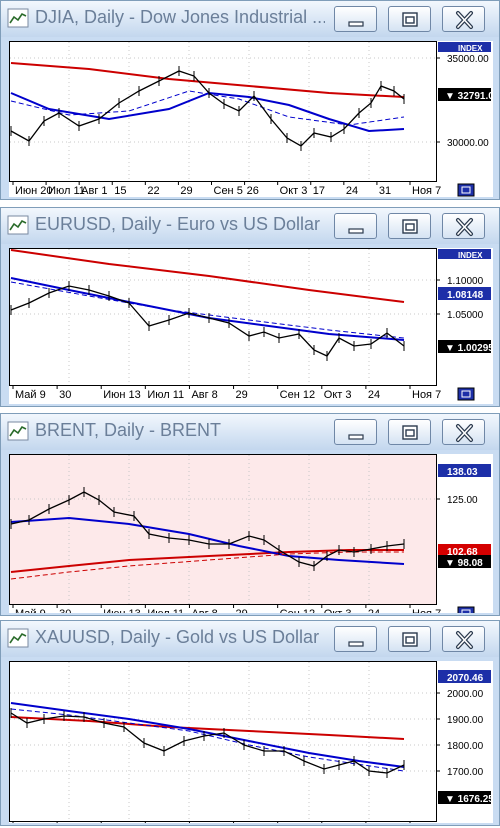 This screenshot has width=500, height=828. I want to click on x-tick-label: 15, so click(120, 191).